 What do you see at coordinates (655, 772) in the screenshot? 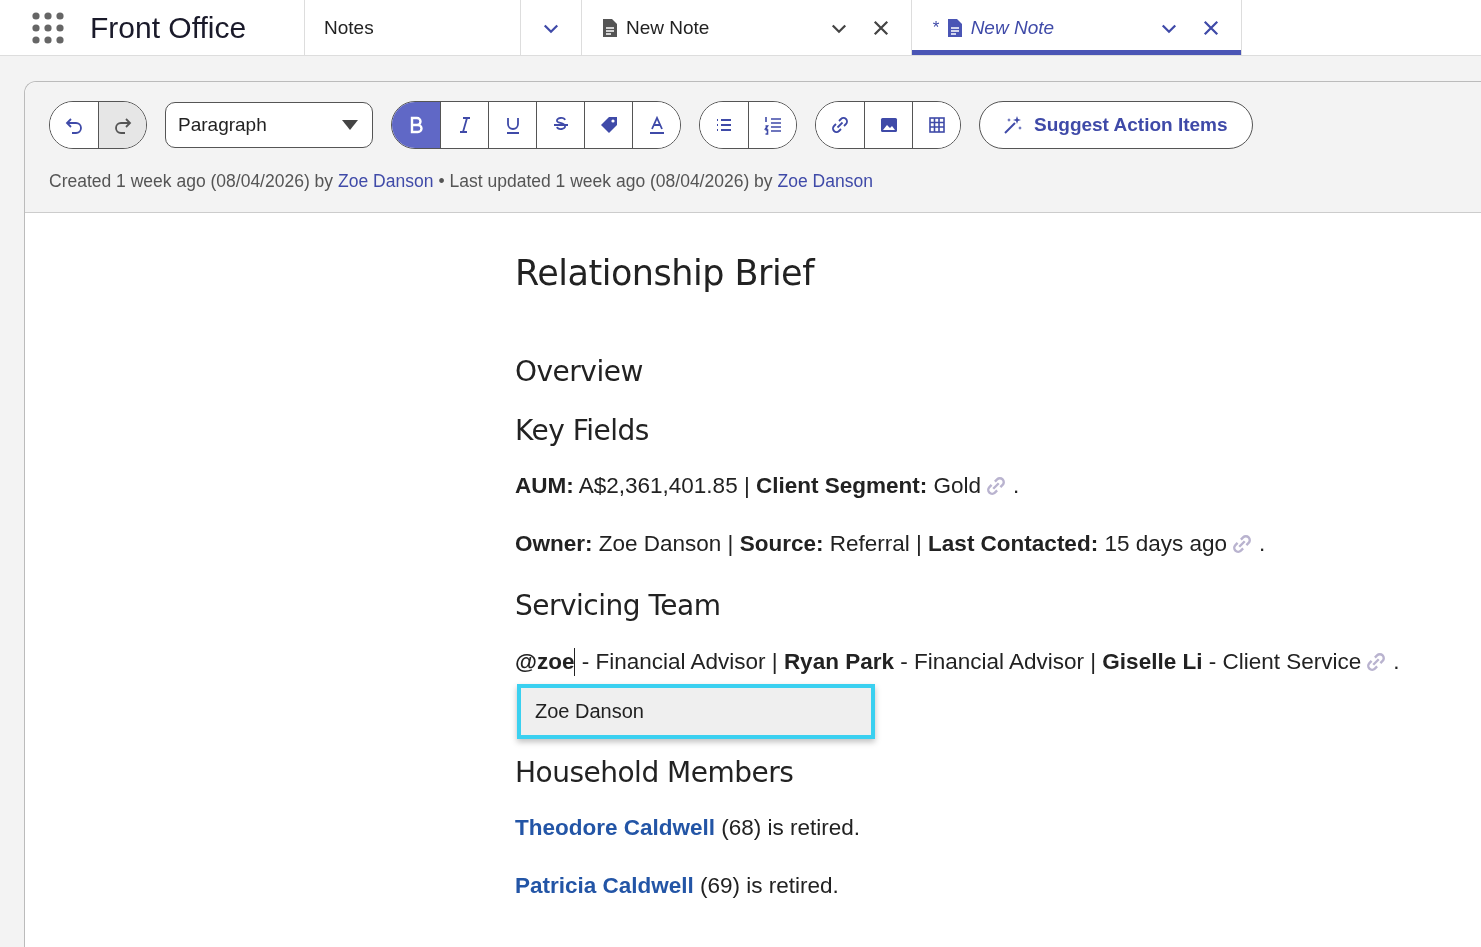
I see `section-heading: Household Members` at bounding box center [655, 772].